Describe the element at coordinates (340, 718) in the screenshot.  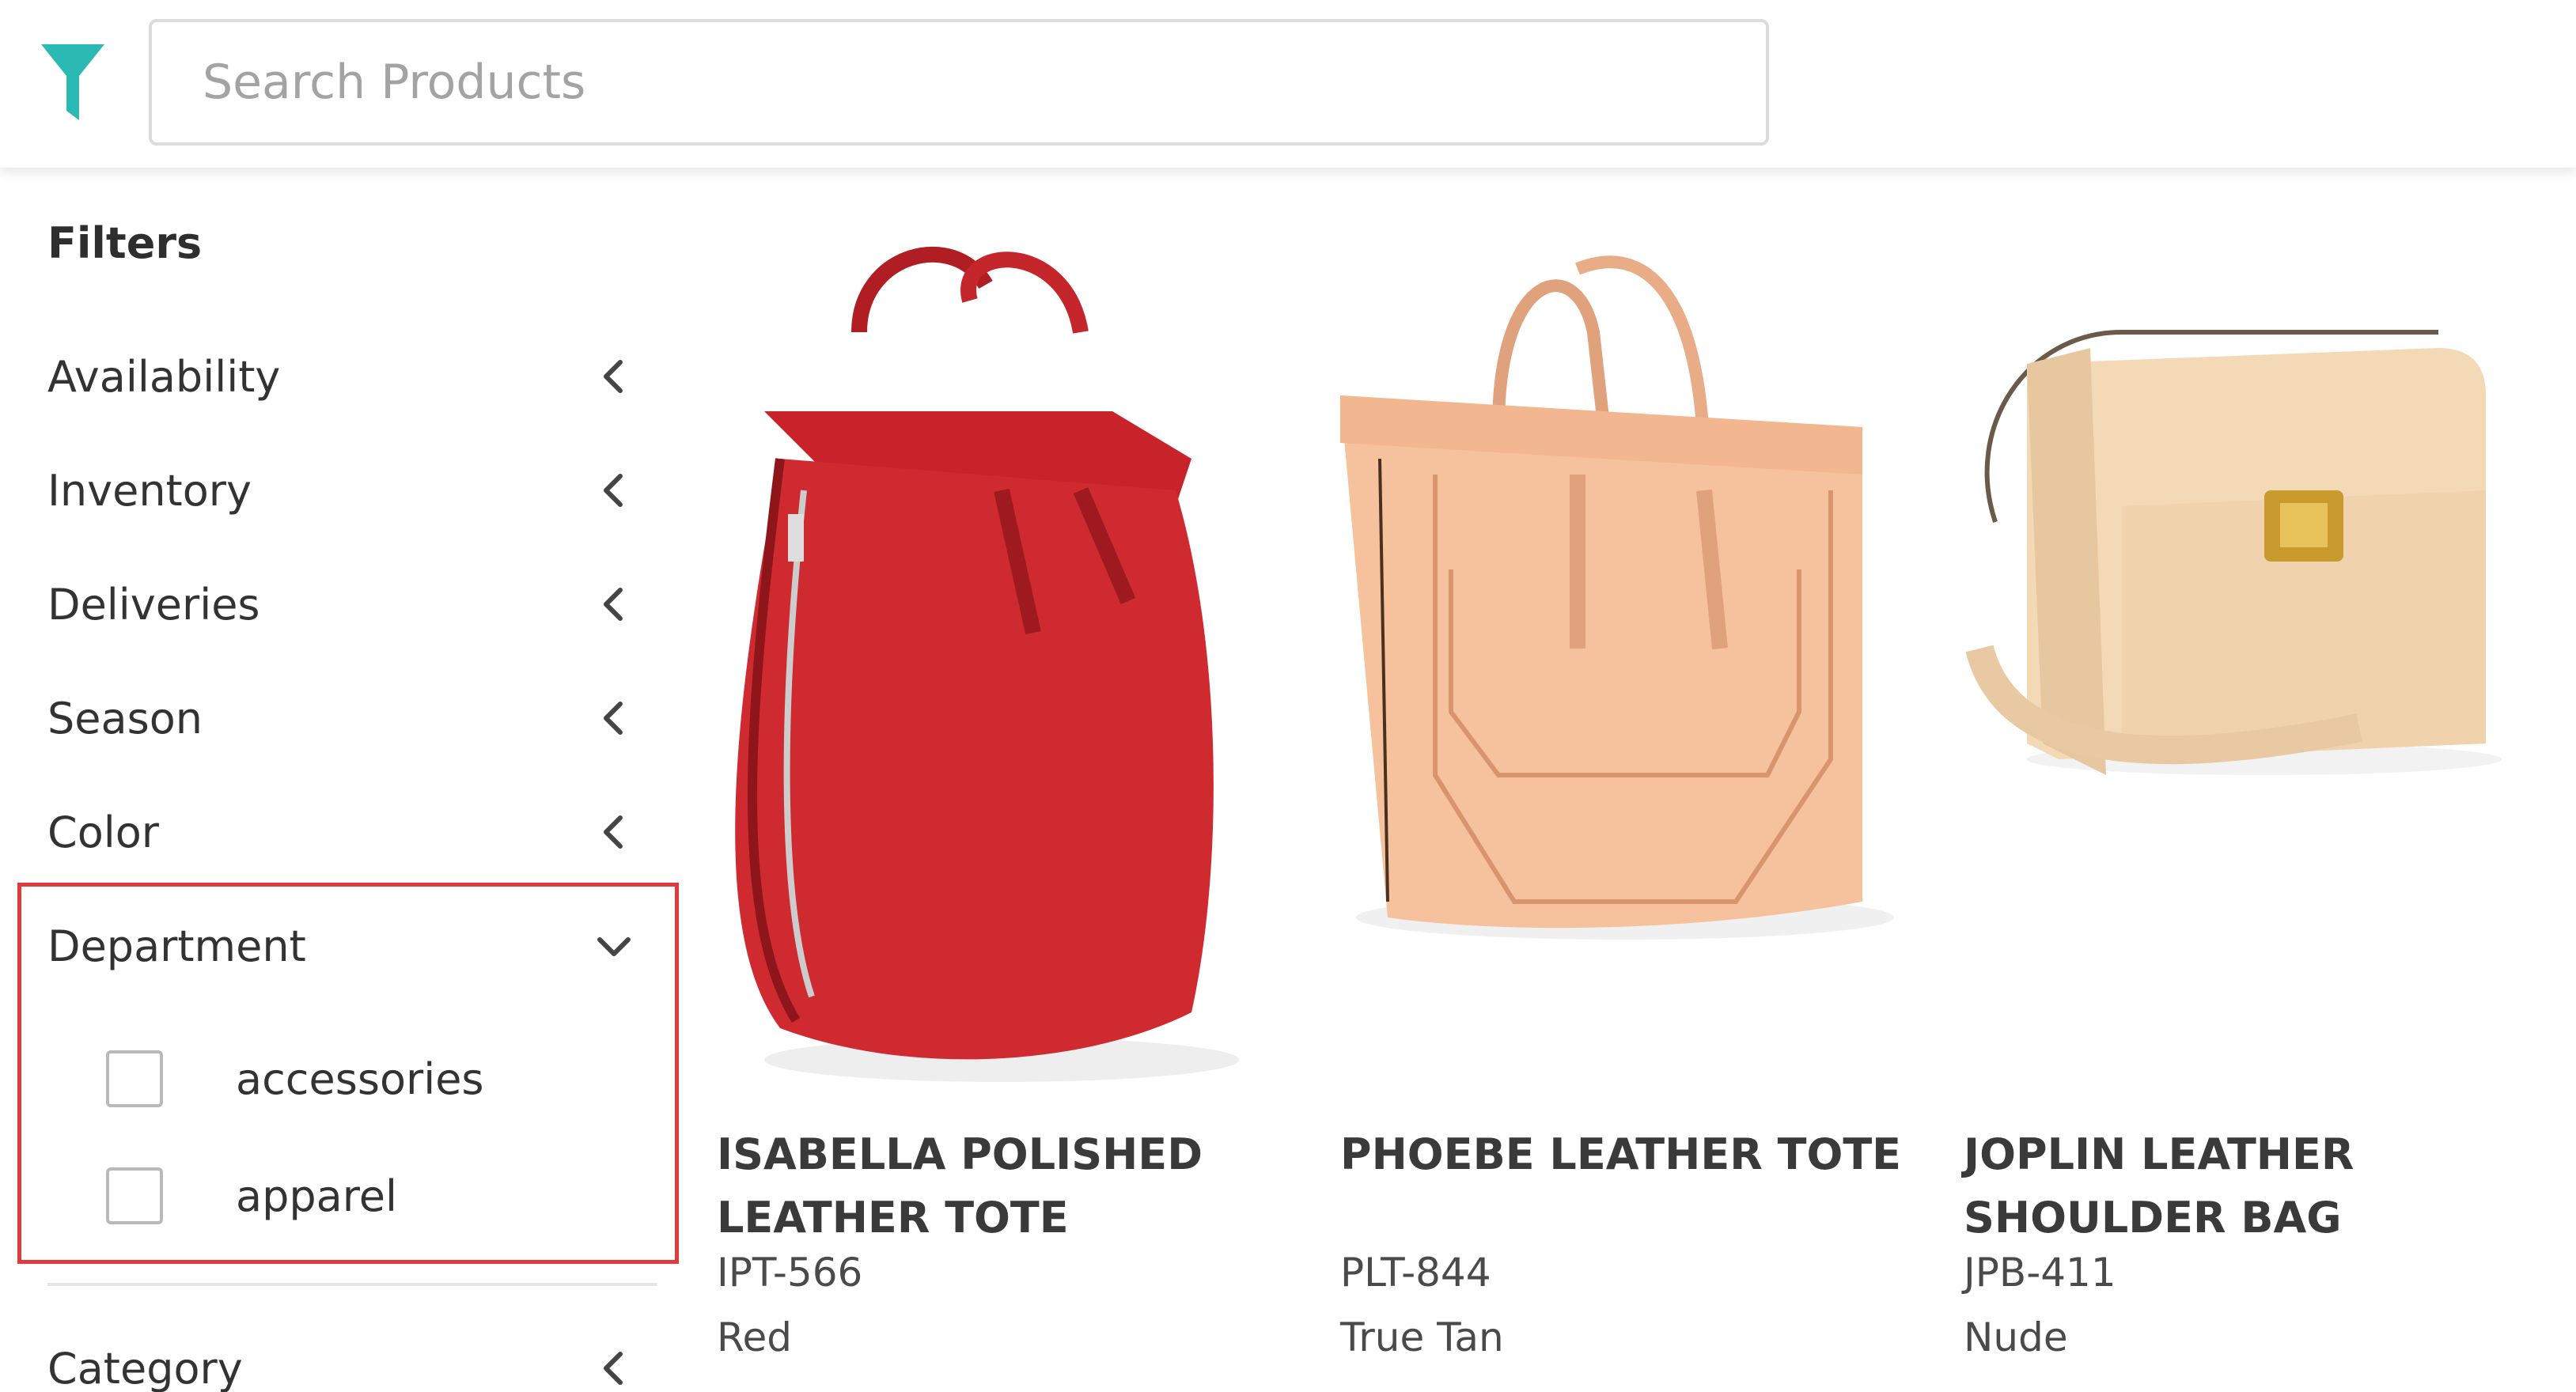
I see `filter-season: Season` at that location.